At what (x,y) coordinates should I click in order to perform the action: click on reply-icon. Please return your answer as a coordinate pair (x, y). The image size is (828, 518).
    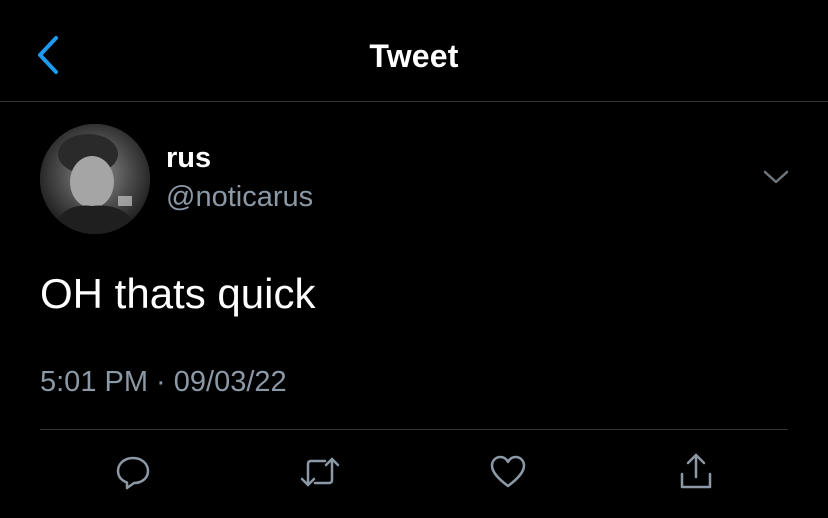
    Looking at the image, I should click on (133, 474).